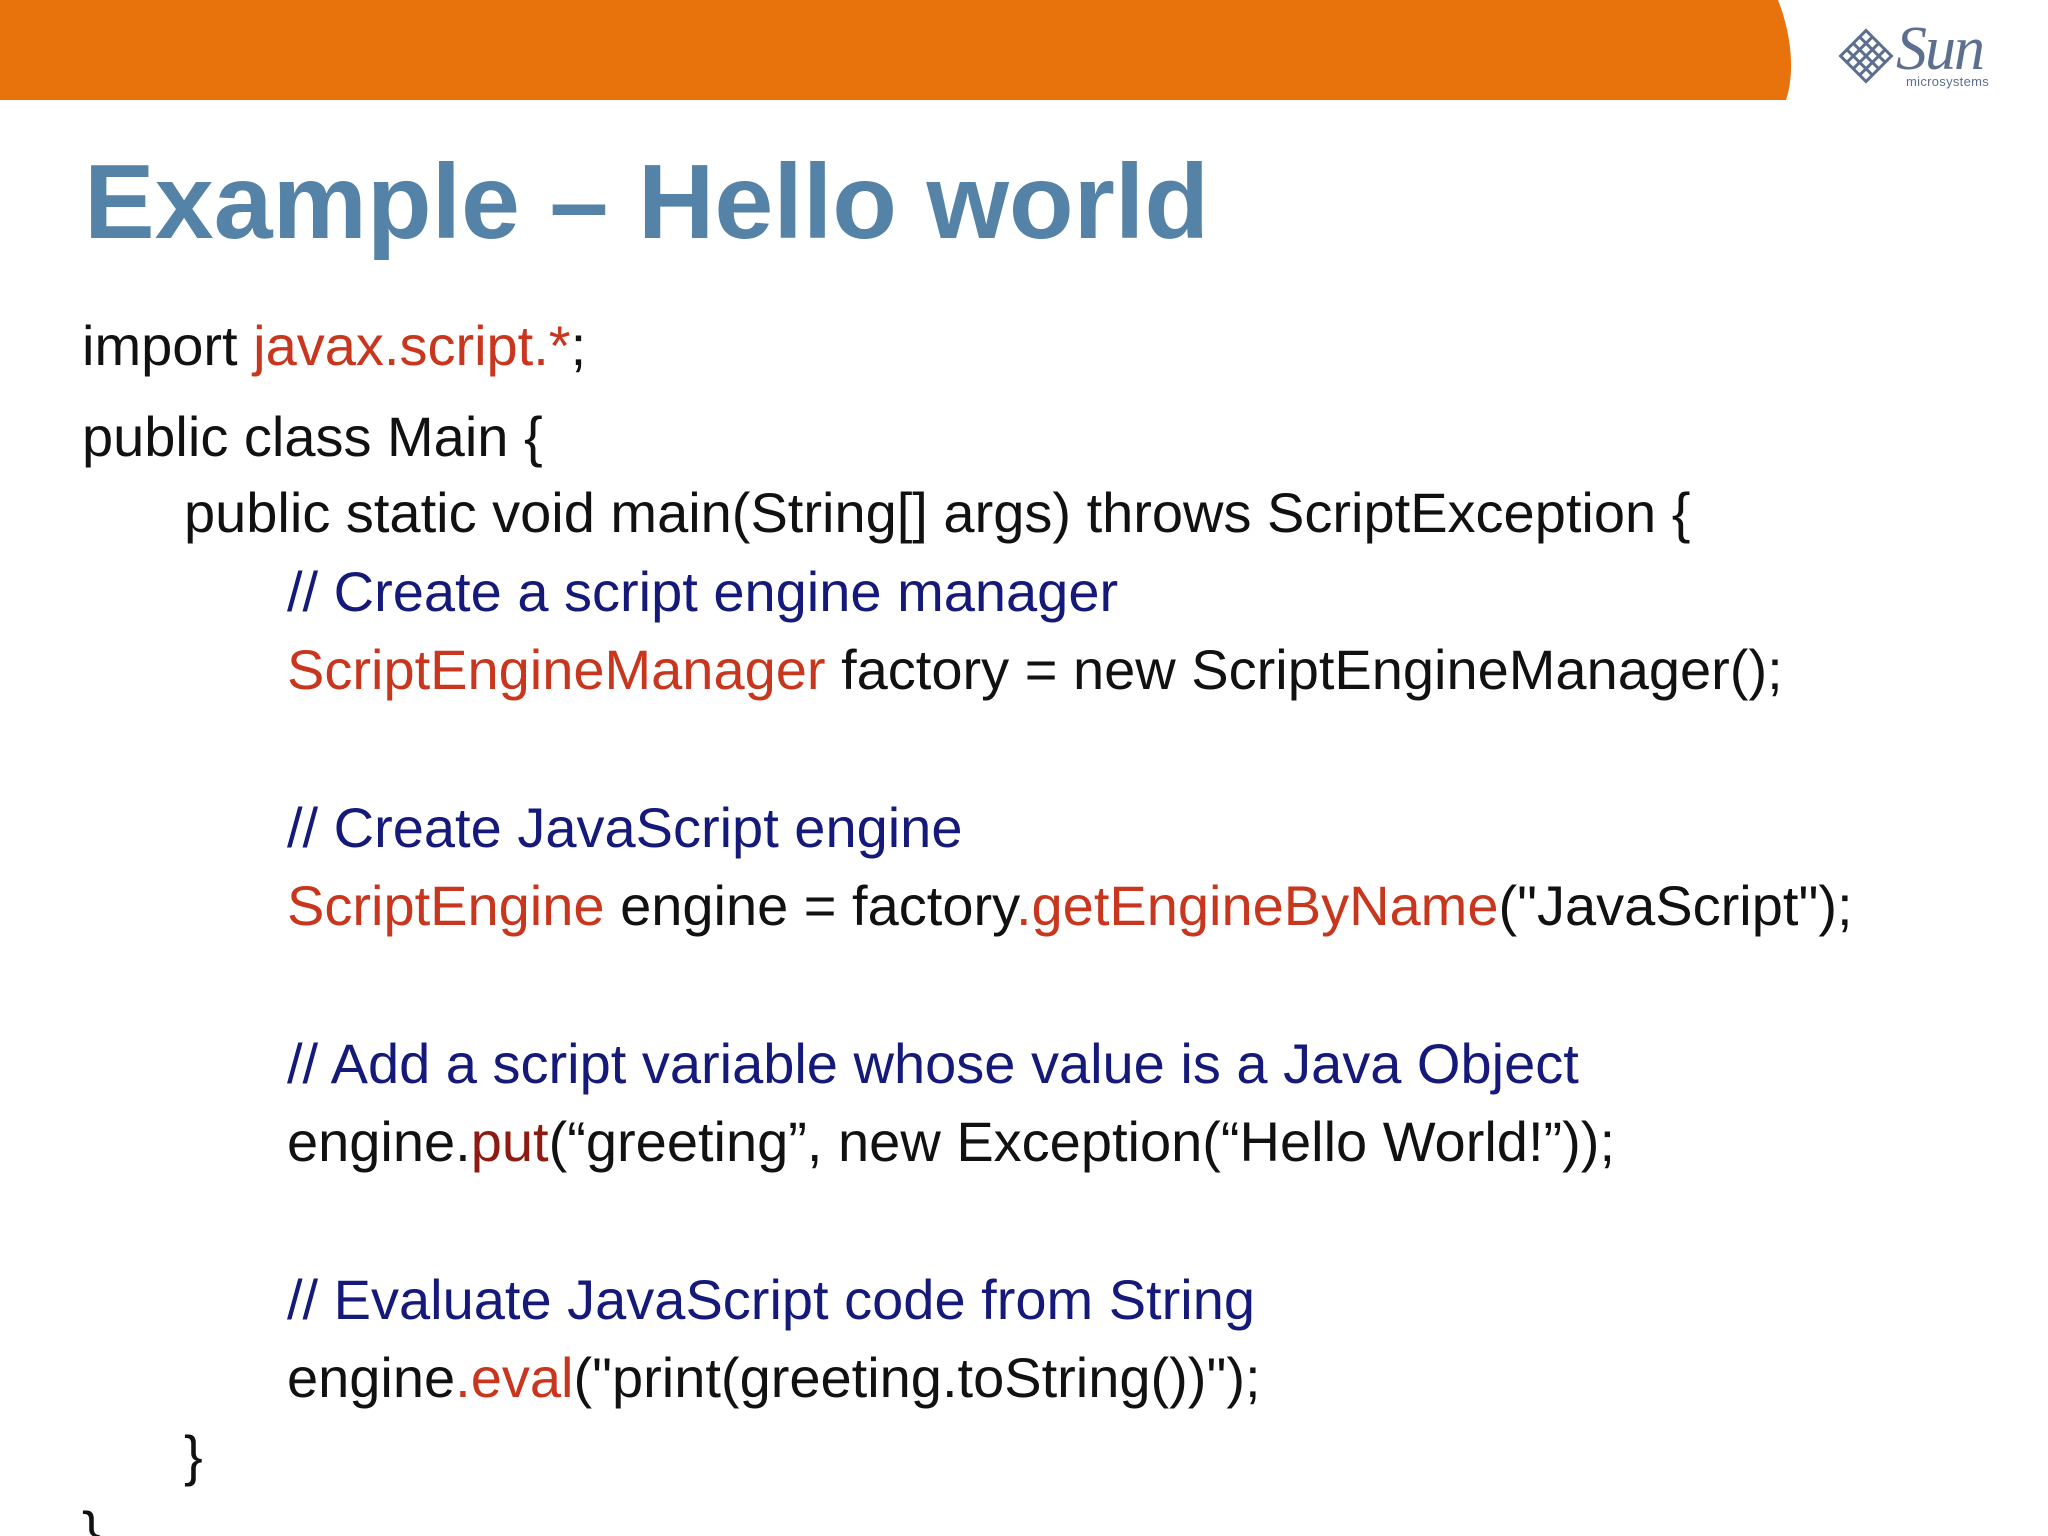 This screenshot has width=2048, height=1536. I want to click on code-token: ScriptEngine, so click(446, 905).